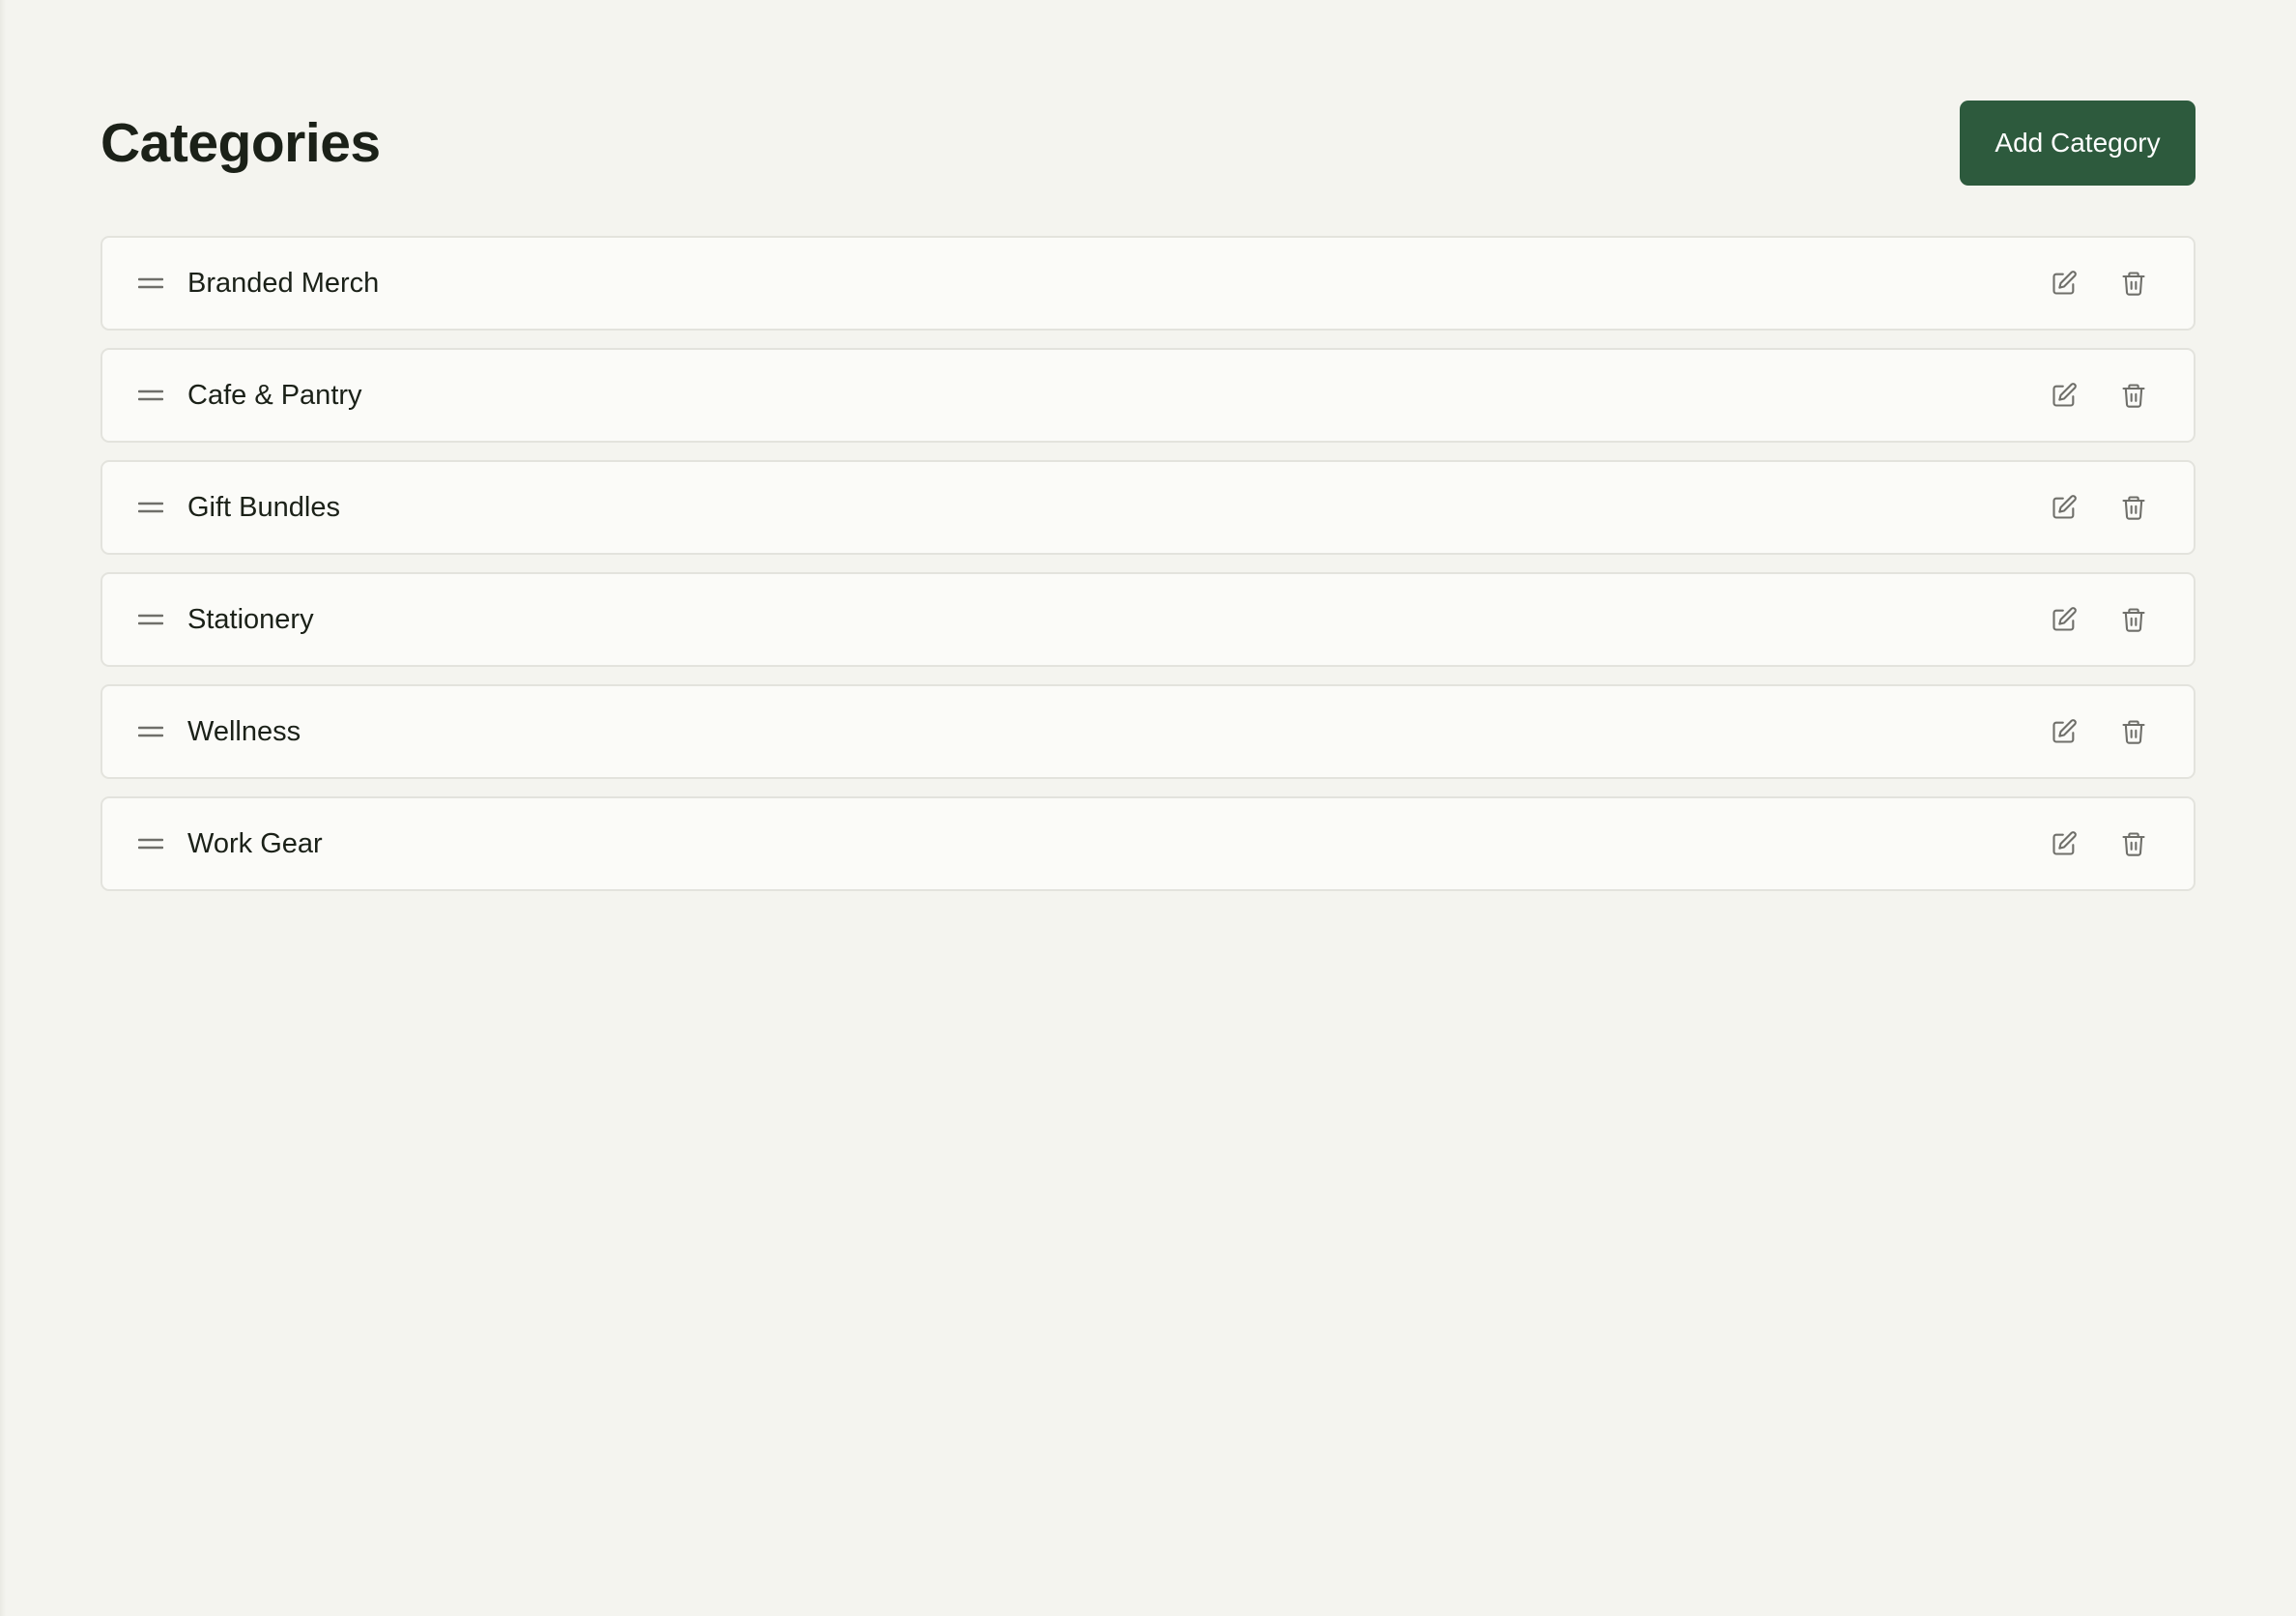 This screenshot has height=1616, width=2296. I want to click on category-label: Wellness, so click(244, 731).